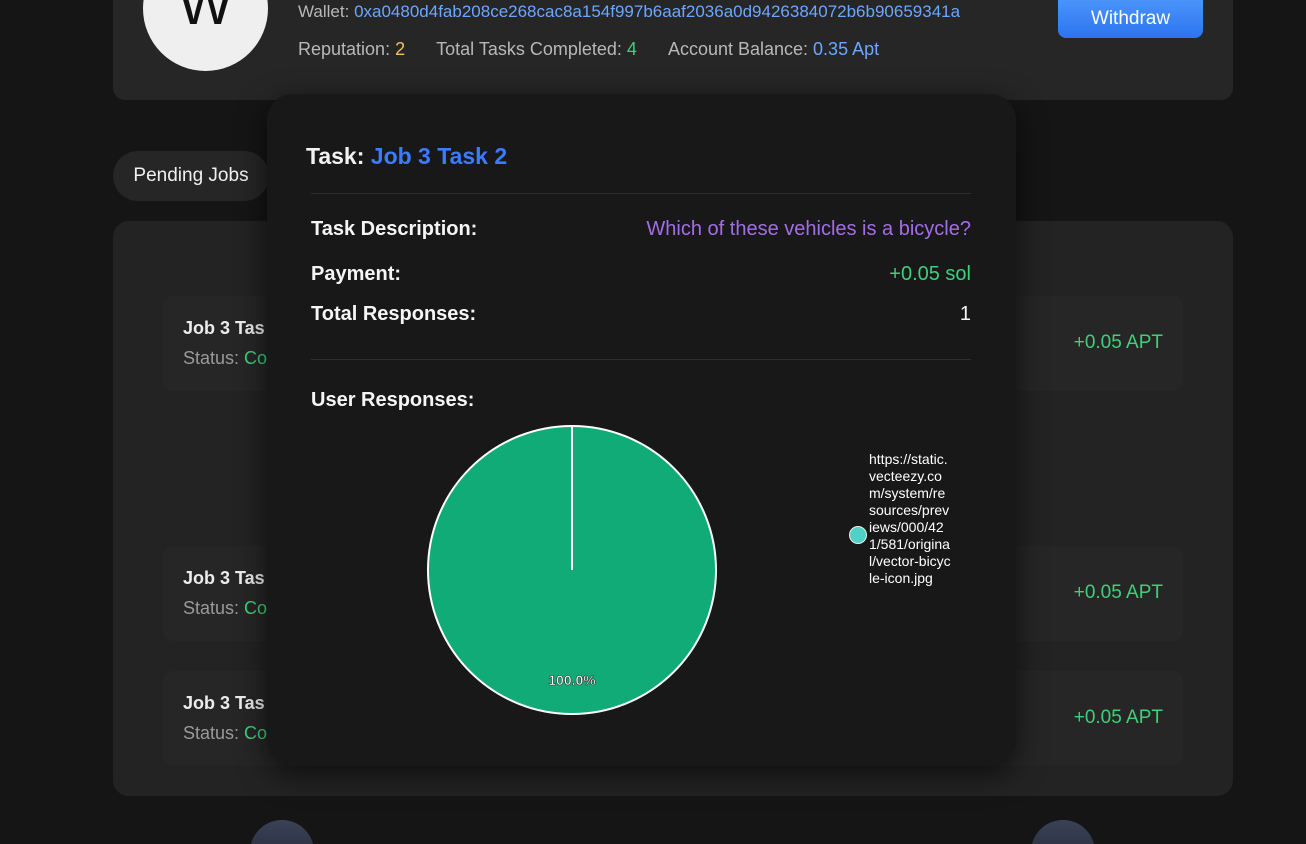 The width and height of the screenshot is (1306, 844). I want to click on reputation-label: Reputation:, so click(344, 49).